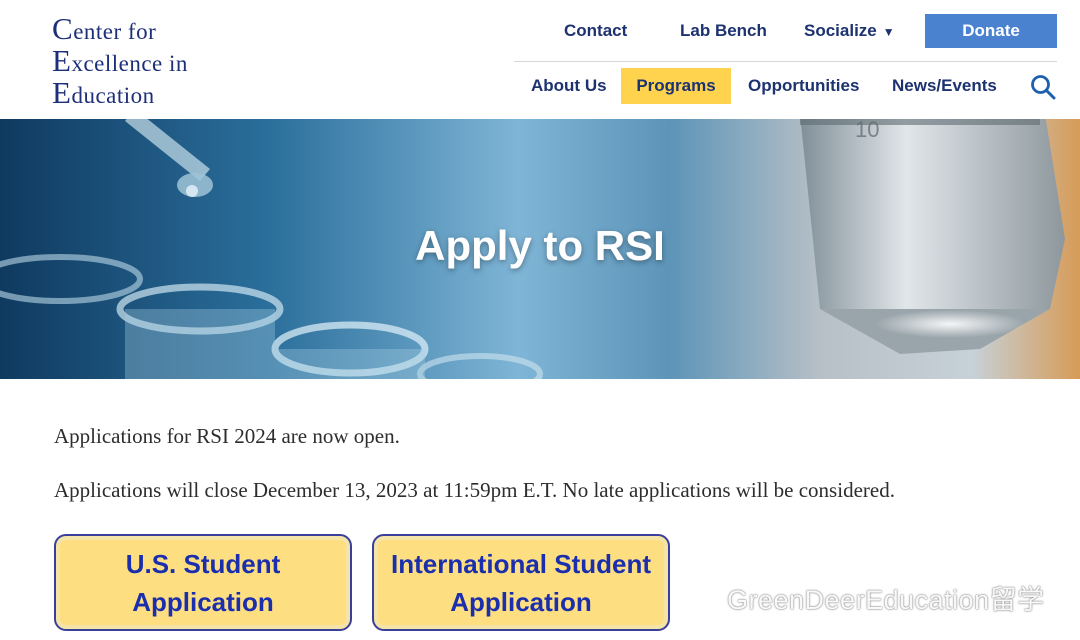 Image resolution: width=1080 pixels, height=640 pixels. I want to click on watermark: GreenDeerEducation留学, so click(866, 598).